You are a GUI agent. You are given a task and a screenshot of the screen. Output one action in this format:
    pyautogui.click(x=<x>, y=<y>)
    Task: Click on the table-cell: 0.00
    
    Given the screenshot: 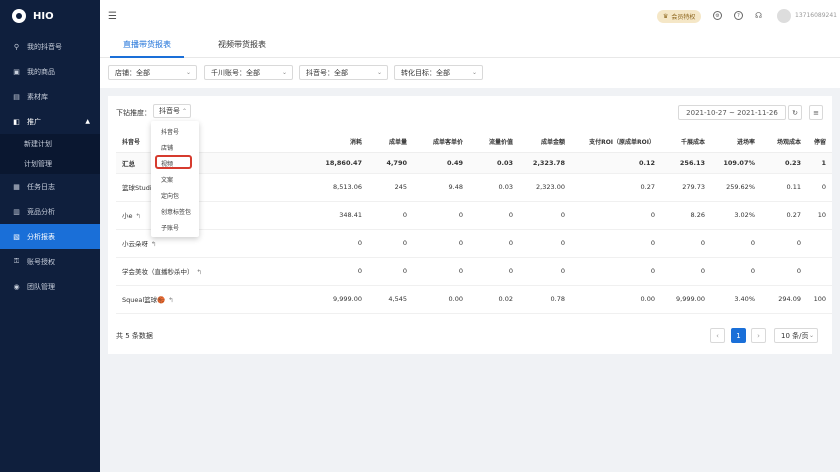 What is the action you would take?
    pyautogui.click(x=616, y=299)
    